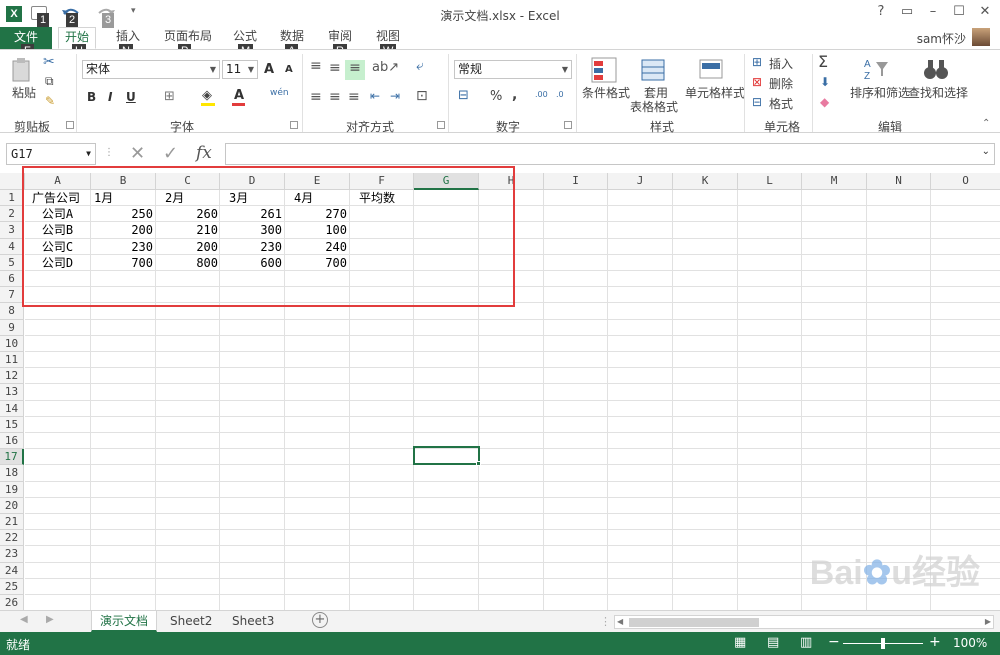 This screenshot has width=1000, height=655. I want to click on column-header-k: K, so click(705, 181).